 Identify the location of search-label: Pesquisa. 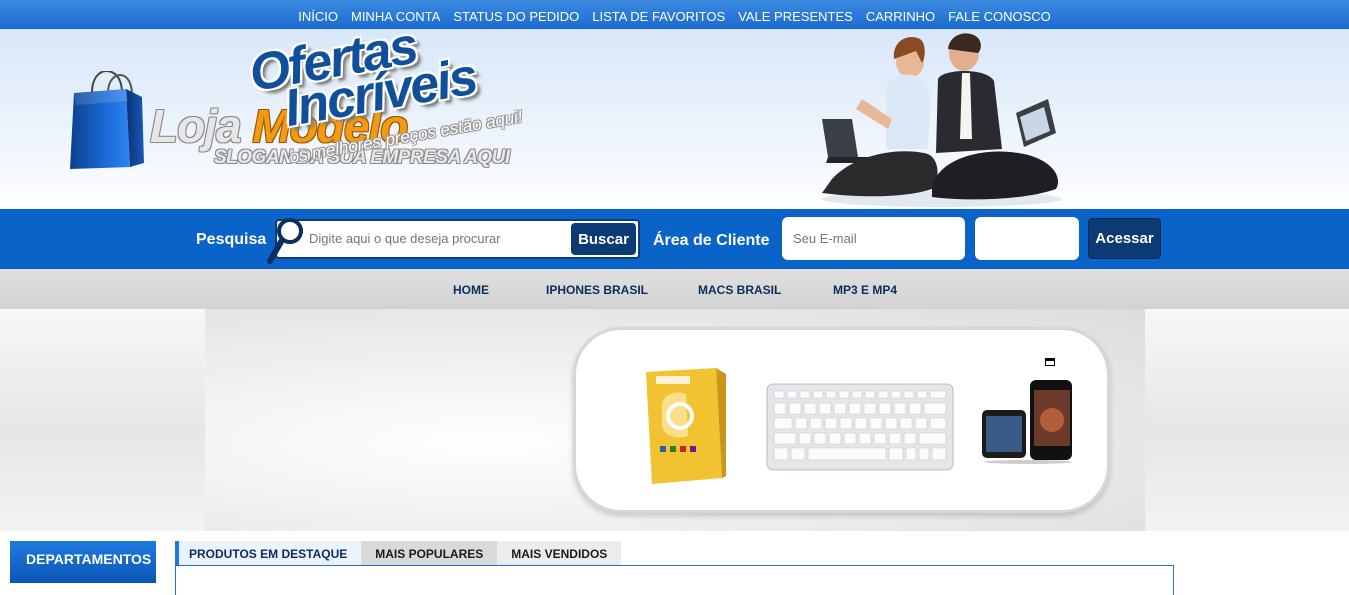
(231, 239).